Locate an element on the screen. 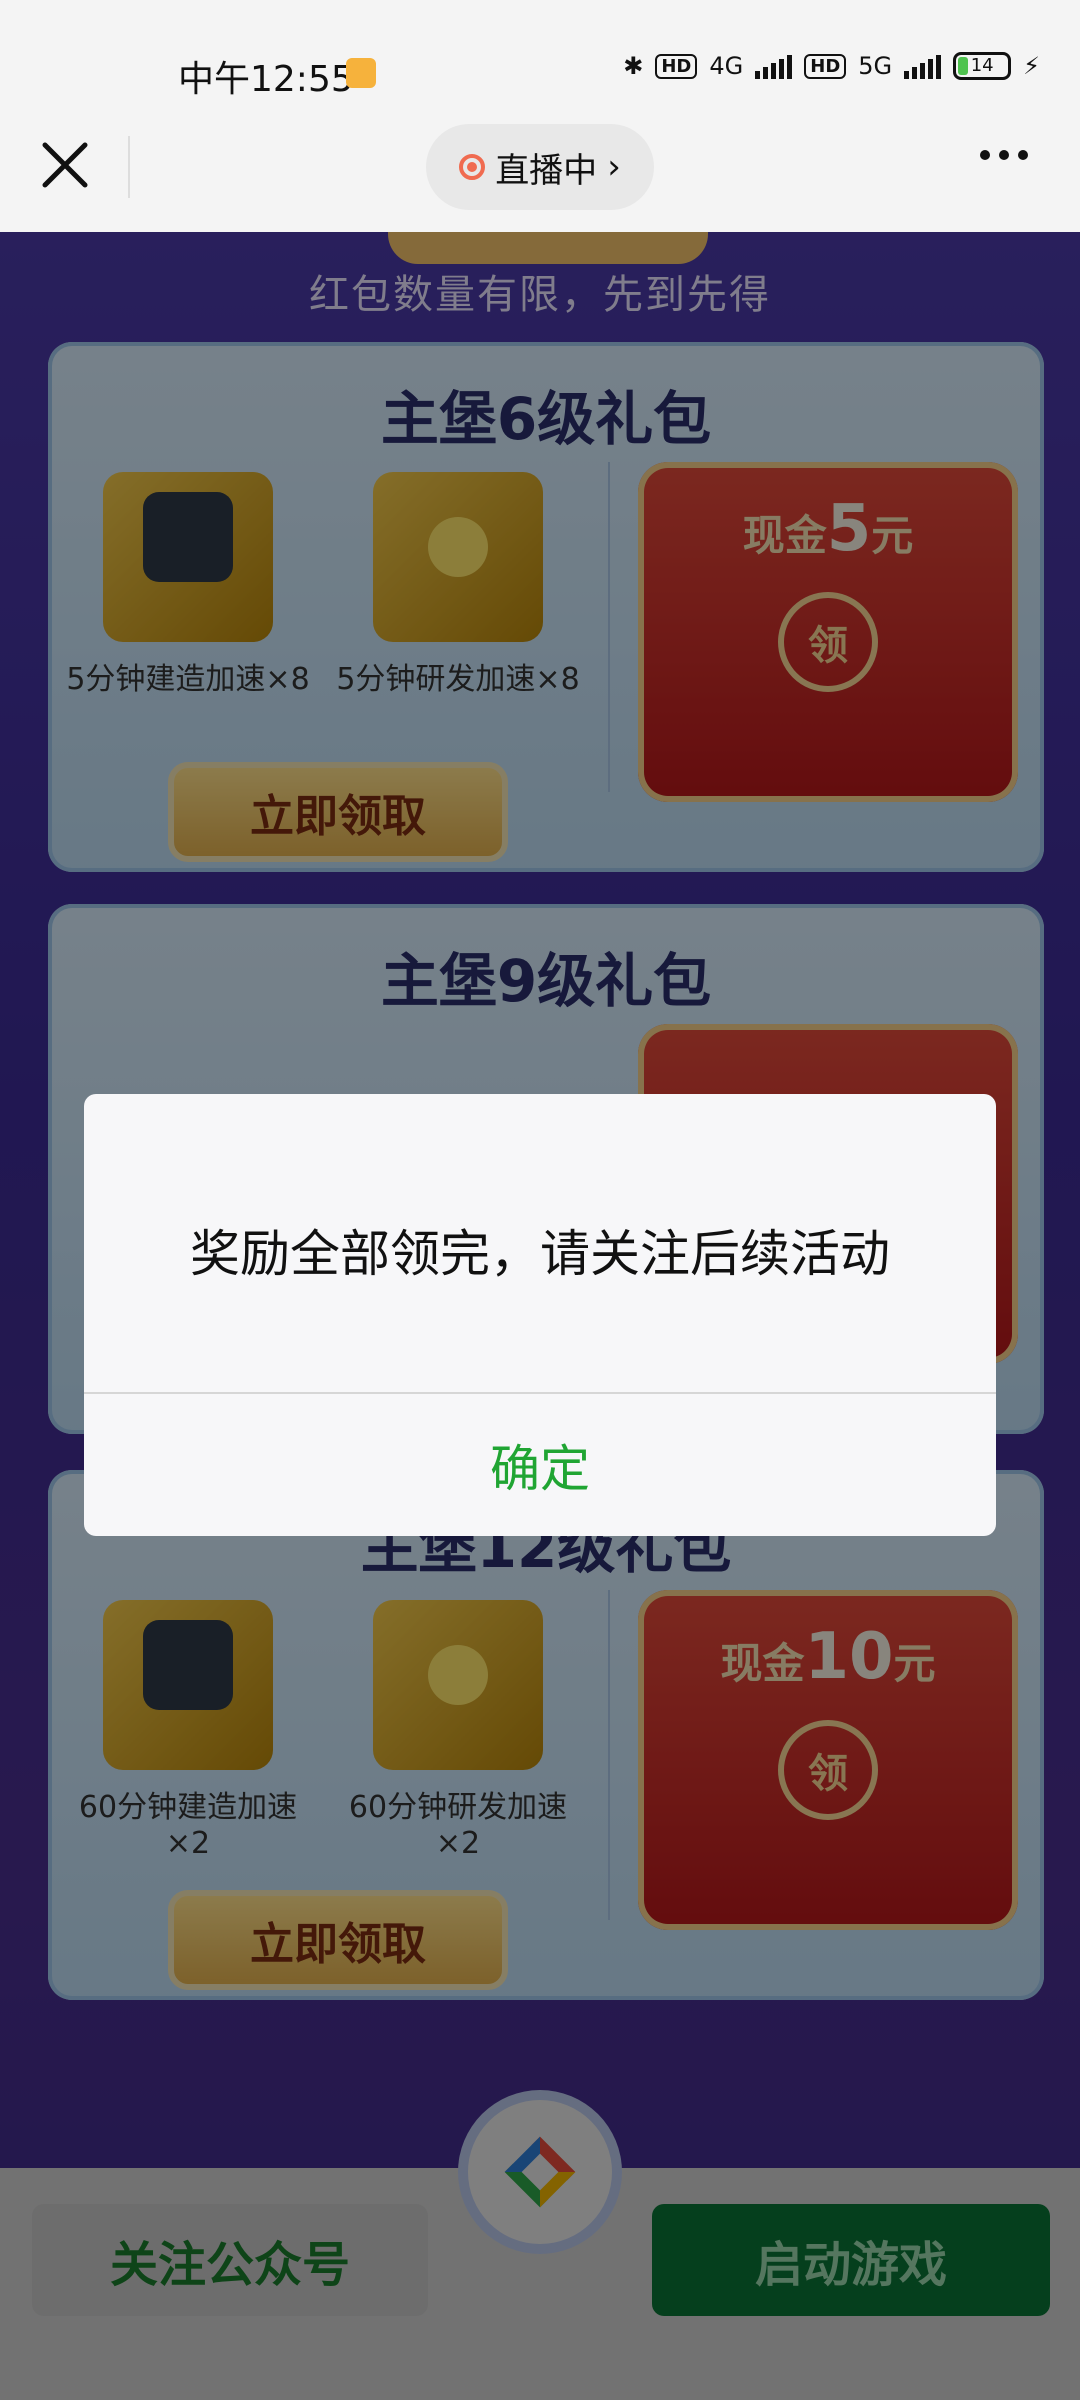 This screenshot has width=1080, height=2400. battery-level: 14 is located at coordinates (982, 65).